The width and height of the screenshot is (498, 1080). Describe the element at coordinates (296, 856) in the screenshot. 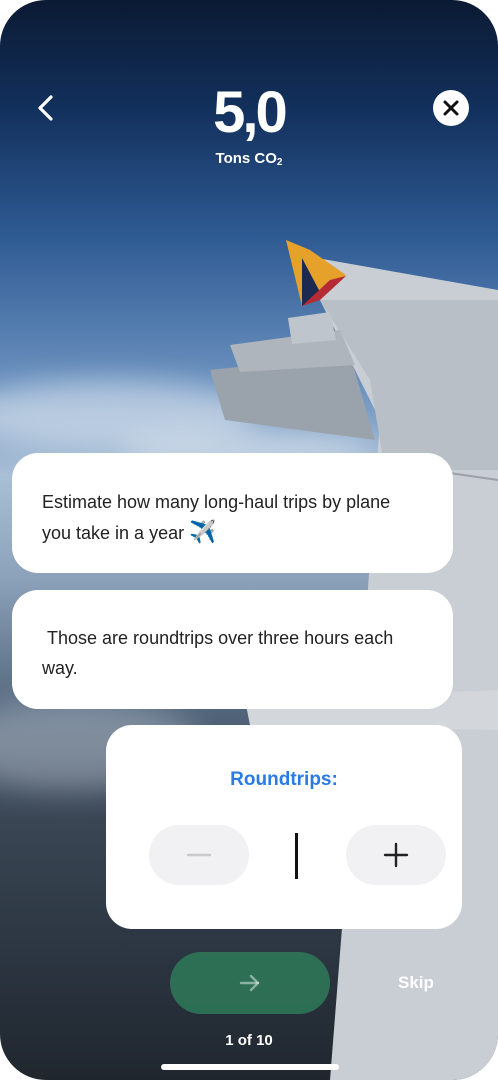

I see `roundtrips-value-input` at that location.